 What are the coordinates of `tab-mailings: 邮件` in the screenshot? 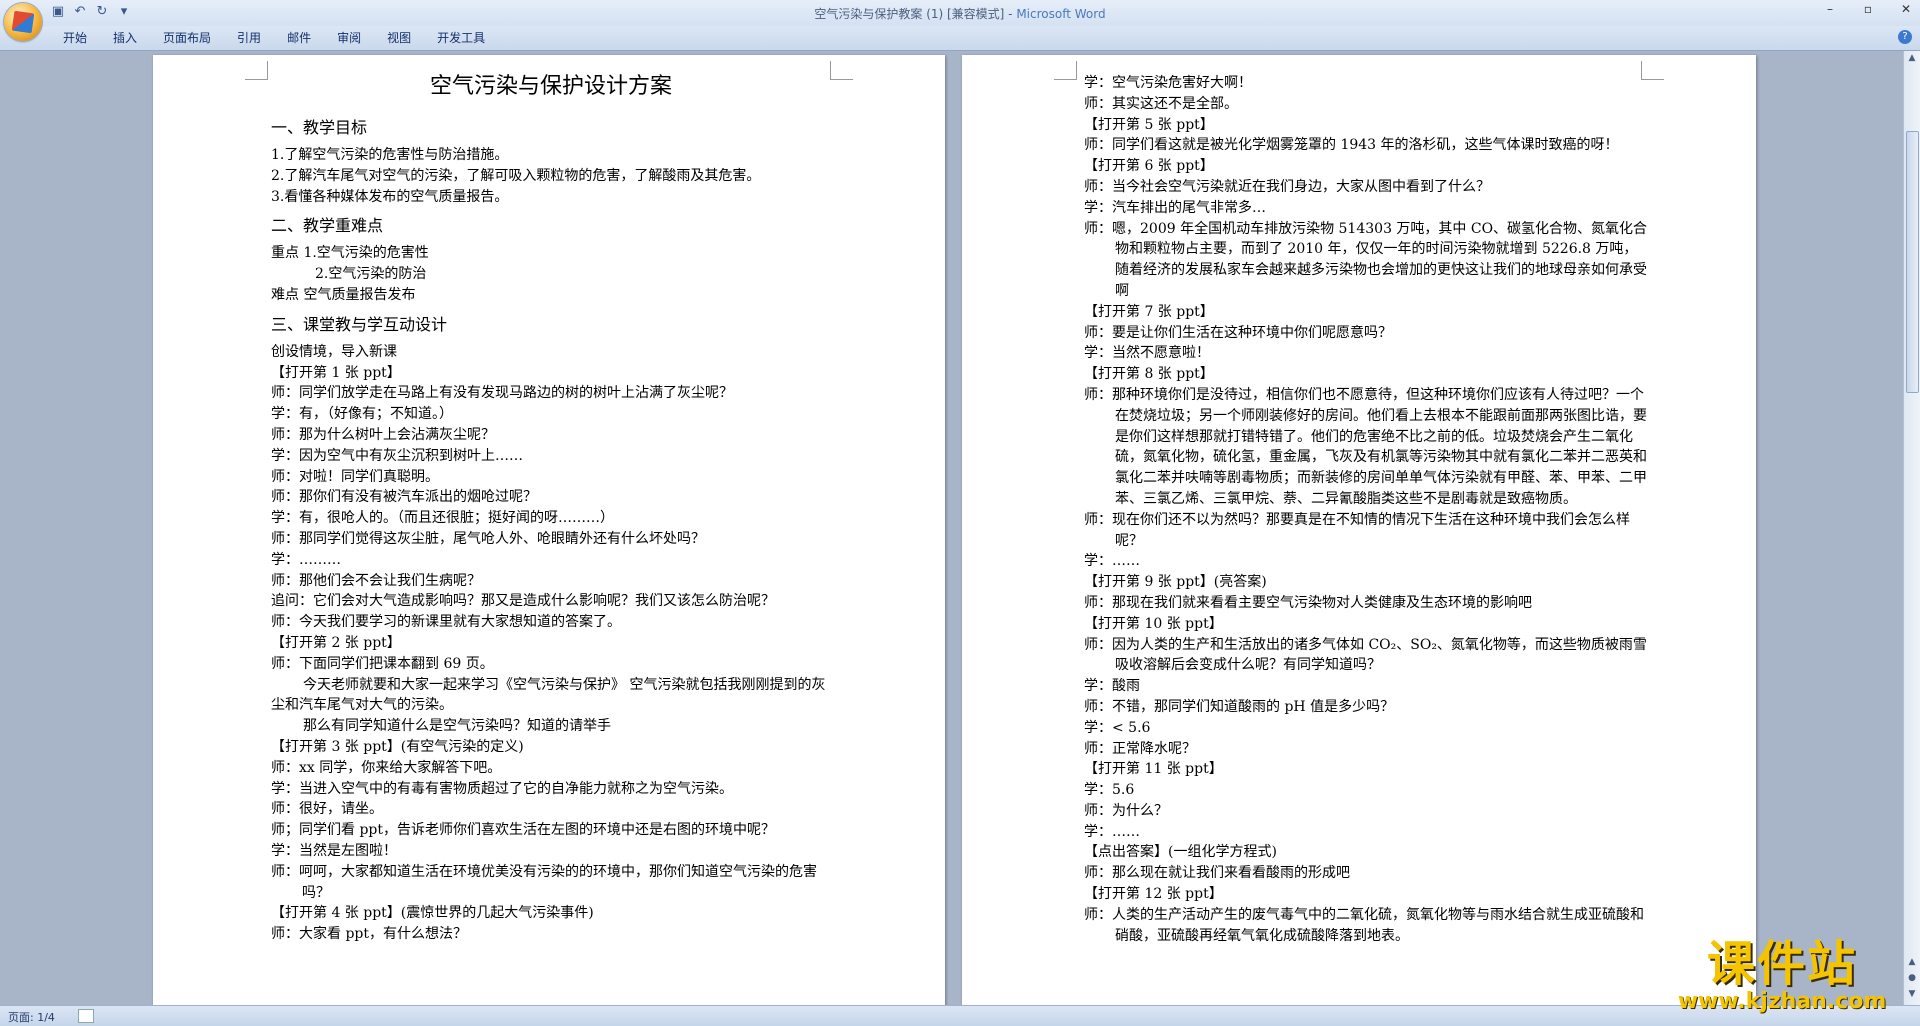 It's located at (299, 38).